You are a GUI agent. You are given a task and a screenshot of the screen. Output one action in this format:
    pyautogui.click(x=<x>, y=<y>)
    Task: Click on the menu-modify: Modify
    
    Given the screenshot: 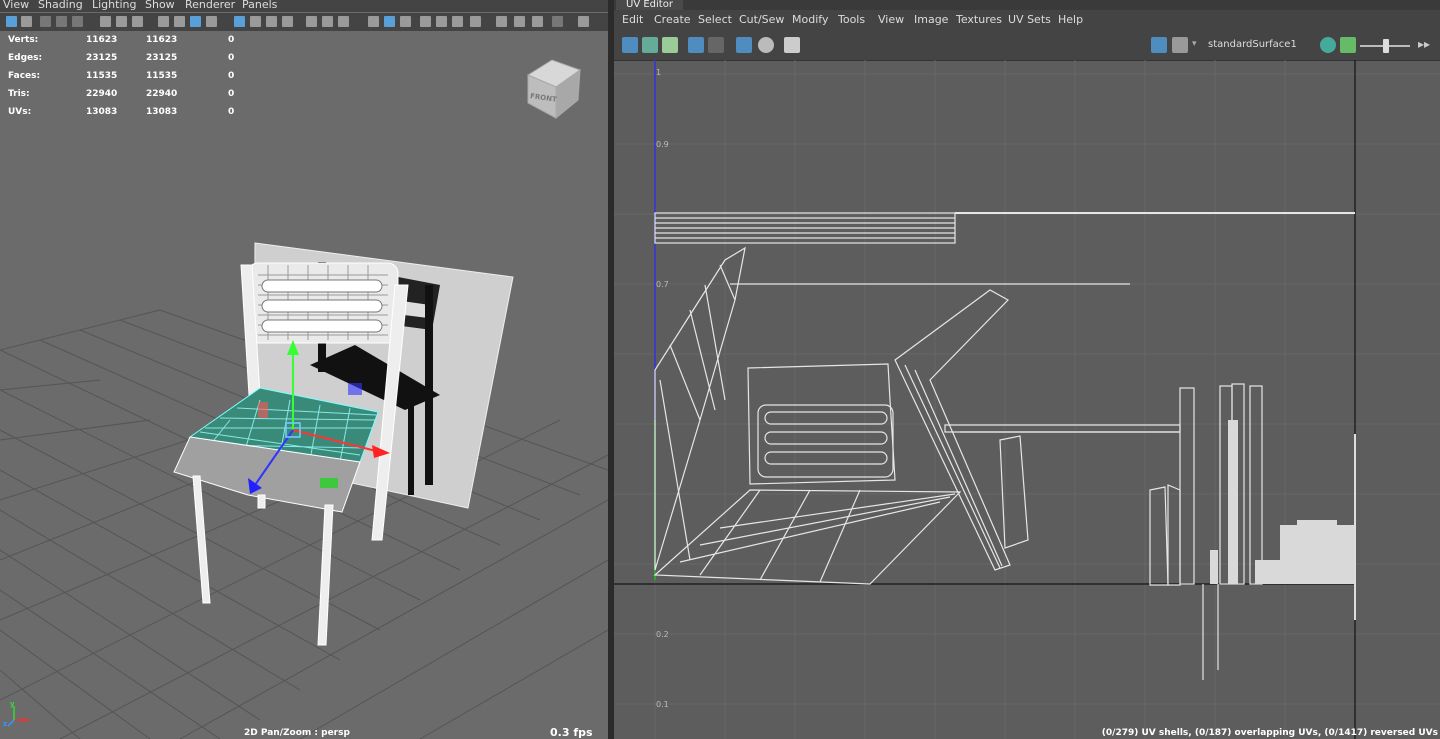 What is the action you would take?
    pyautogui.click(x=810, y=20)
    